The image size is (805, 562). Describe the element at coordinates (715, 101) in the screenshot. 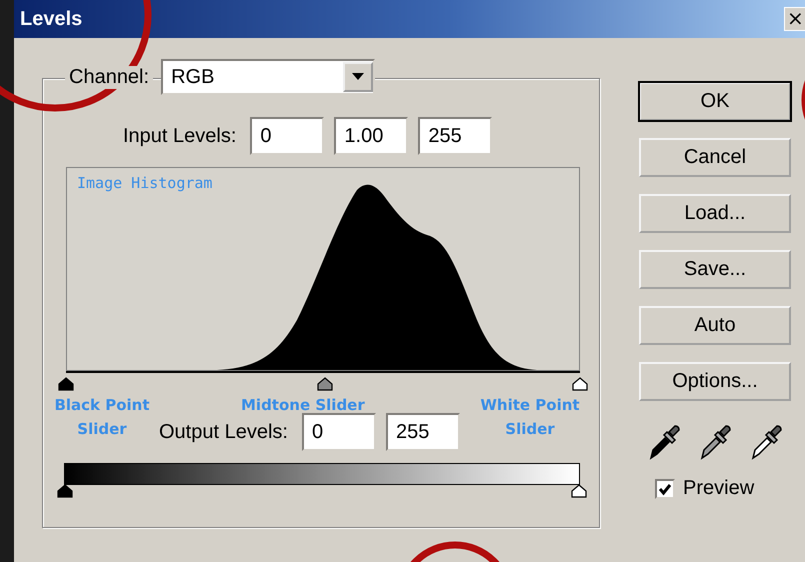

I see `dialog-button: OK` at that location.